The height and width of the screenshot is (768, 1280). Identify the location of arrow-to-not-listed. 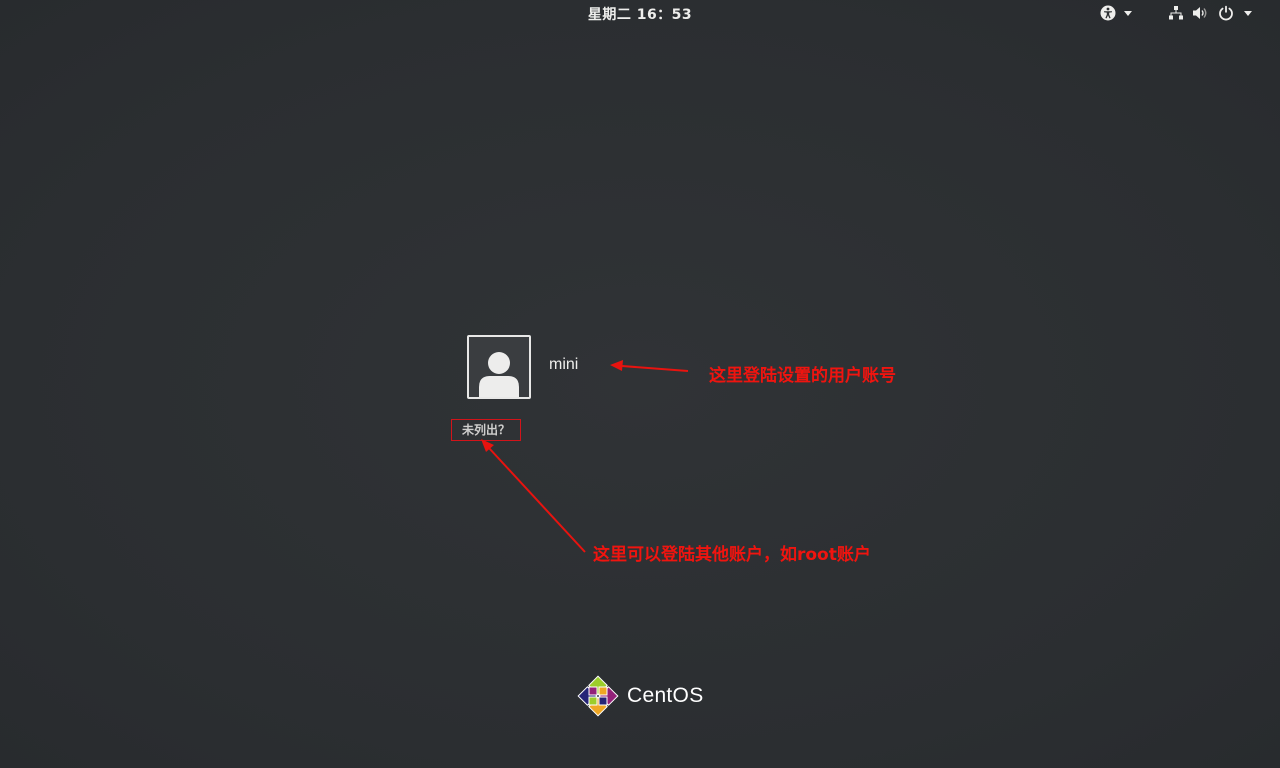
(533, 496).